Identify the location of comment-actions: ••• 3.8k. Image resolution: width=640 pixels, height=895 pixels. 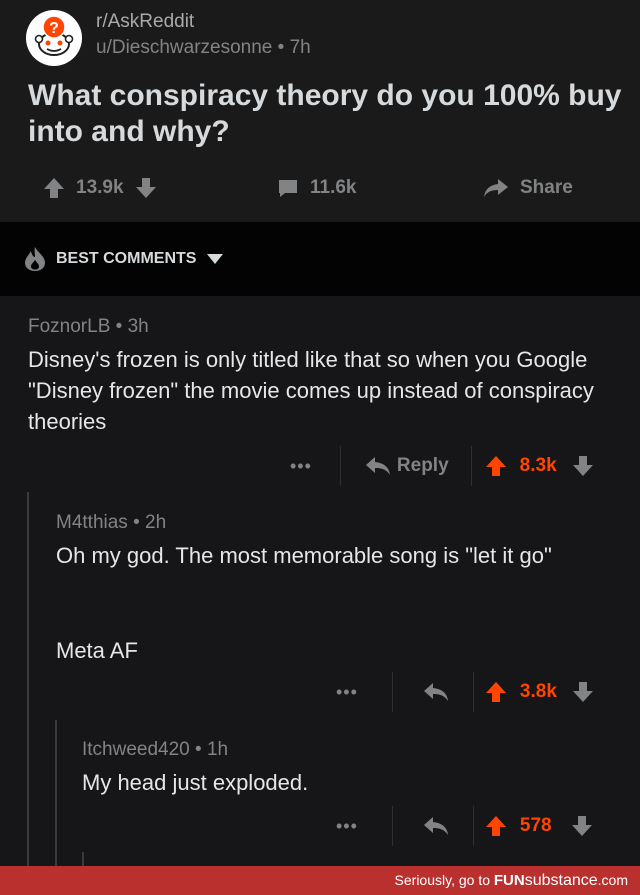
(465, 692).